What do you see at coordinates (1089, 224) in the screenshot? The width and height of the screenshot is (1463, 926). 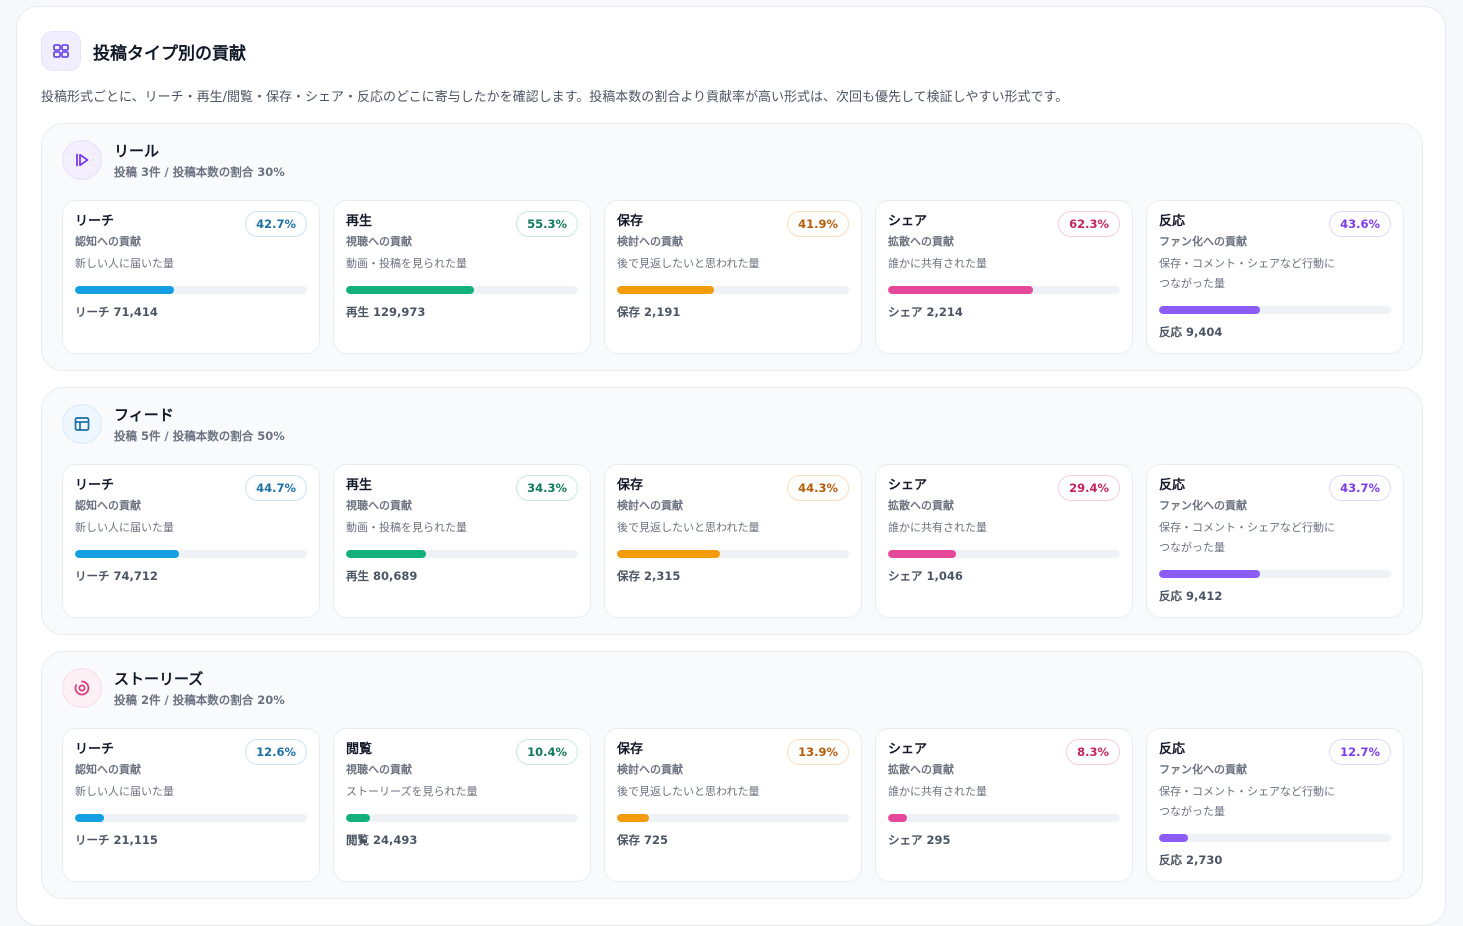 I see `percent-badge: 62.3%` at bounding box center [1089, 224].